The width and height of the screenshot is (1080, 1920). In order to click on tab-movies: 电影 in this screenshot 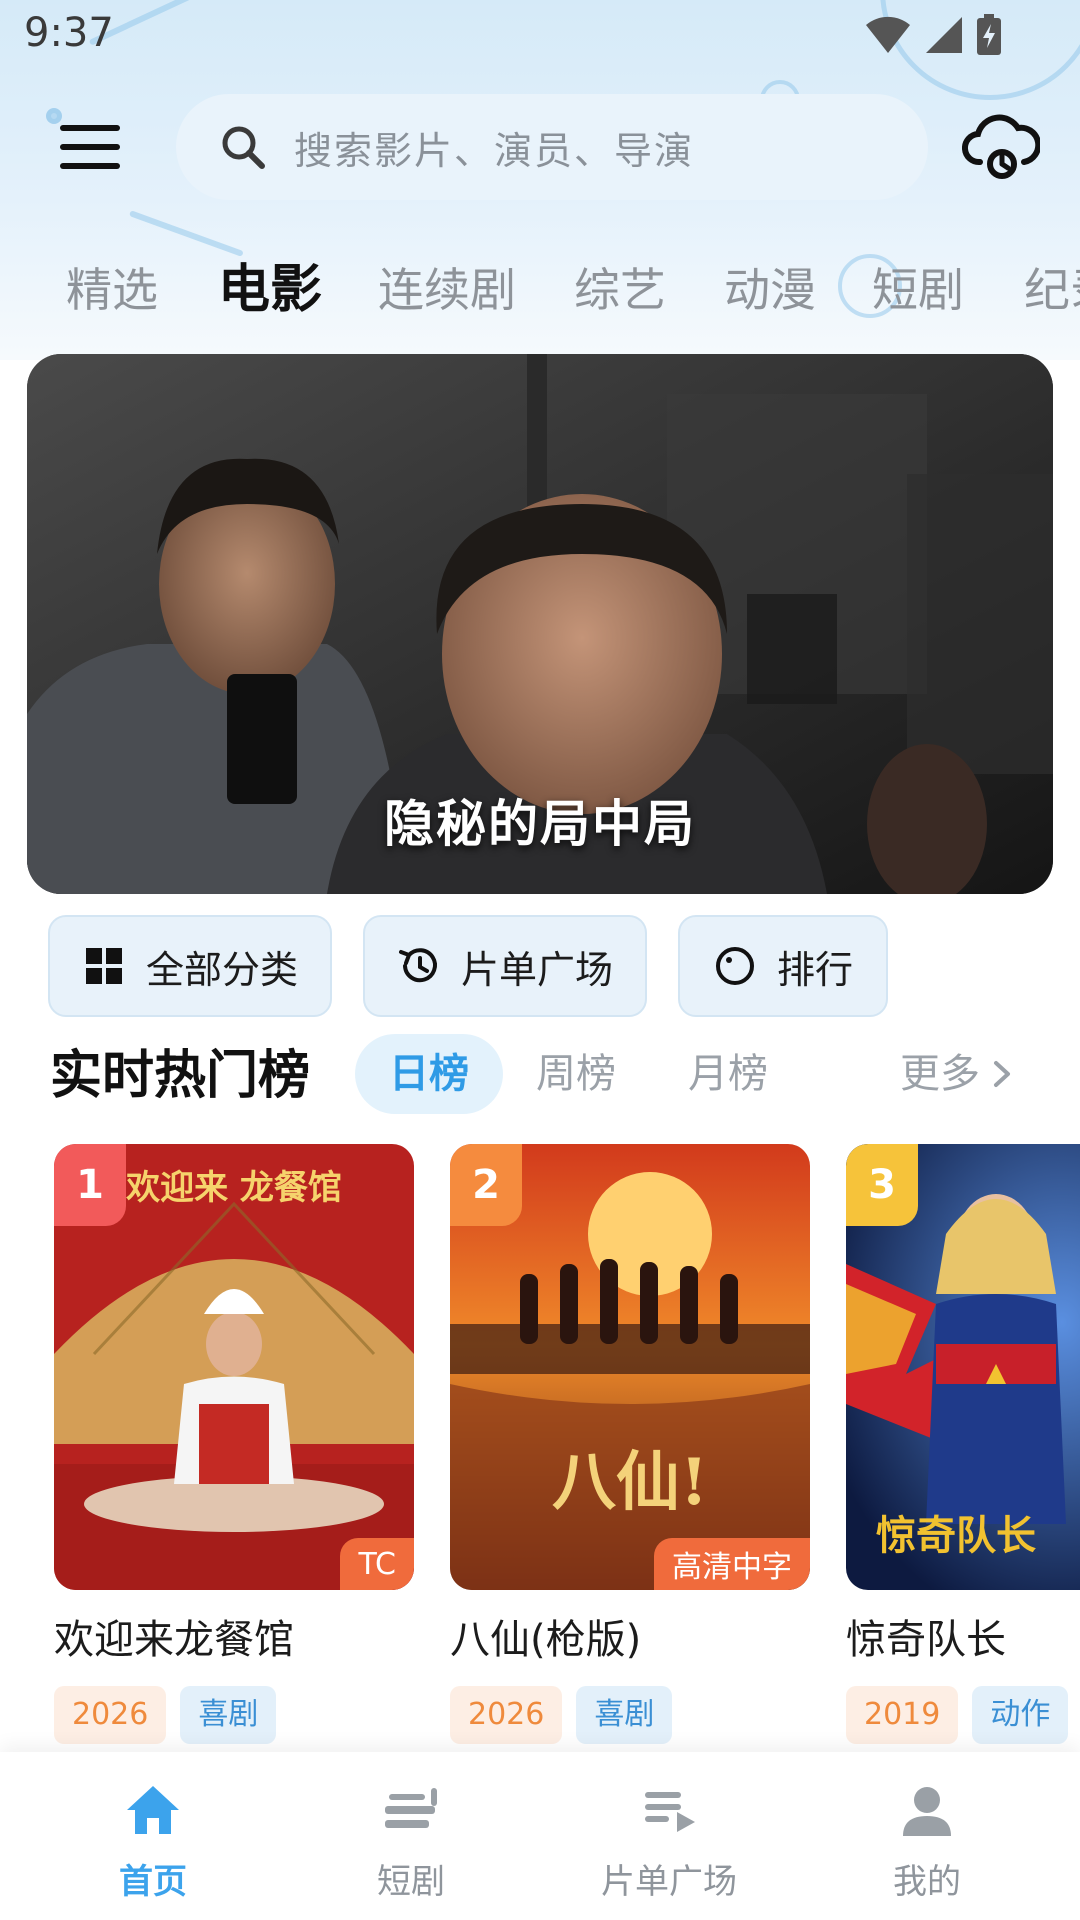, I will do `click(270, 290)`.